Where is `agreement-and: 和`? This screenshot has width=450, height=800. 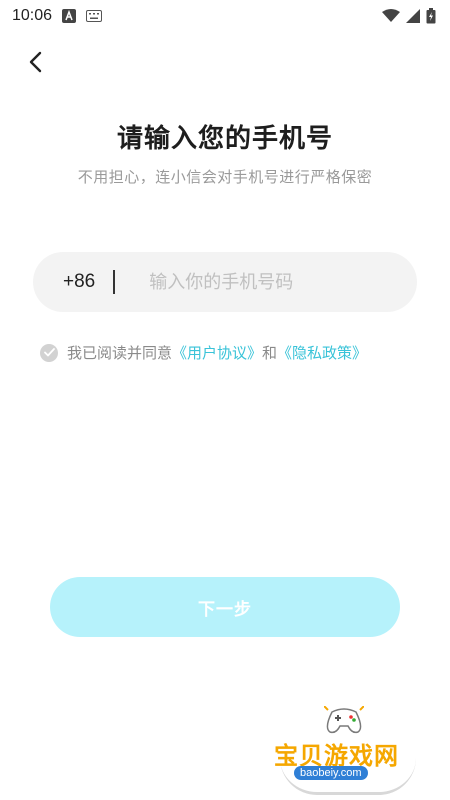 agreement-and: 和 is located at coordinates (270, 353).